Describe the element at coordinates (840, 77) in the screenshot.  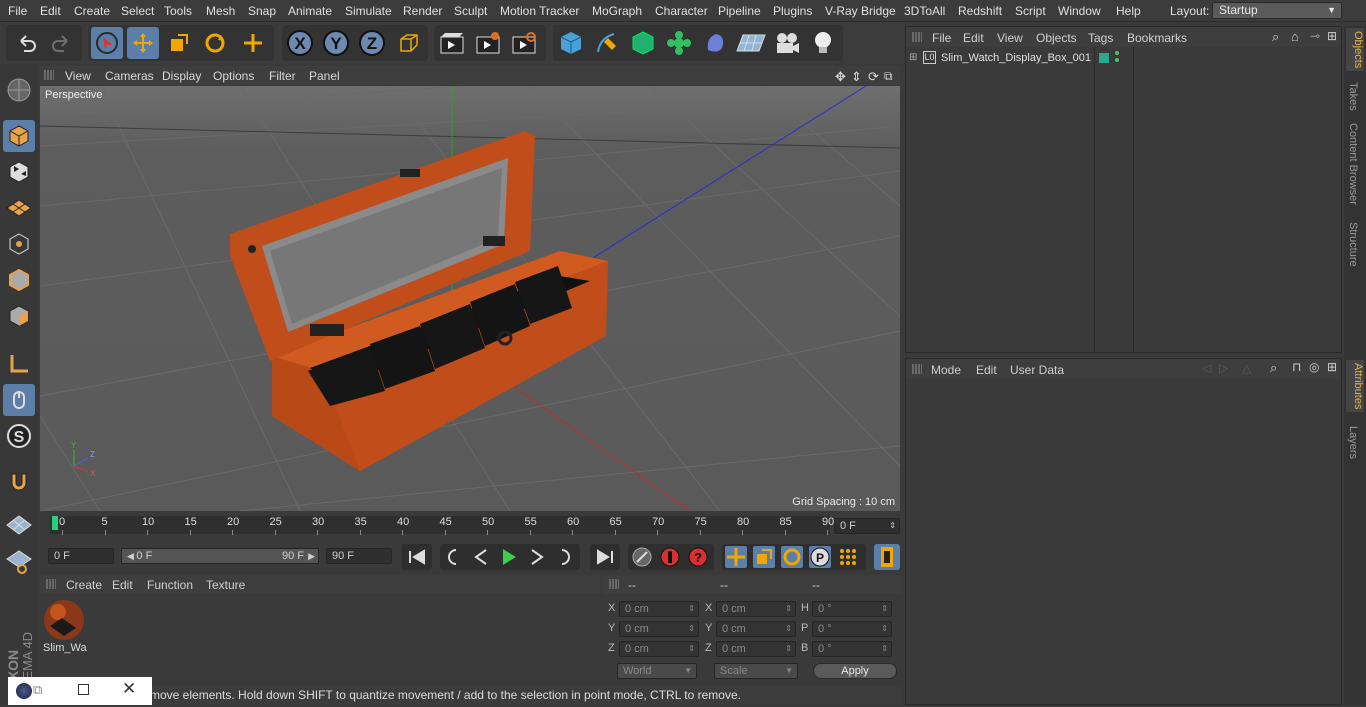
I see `pan-view-icon: ✥` at that location.